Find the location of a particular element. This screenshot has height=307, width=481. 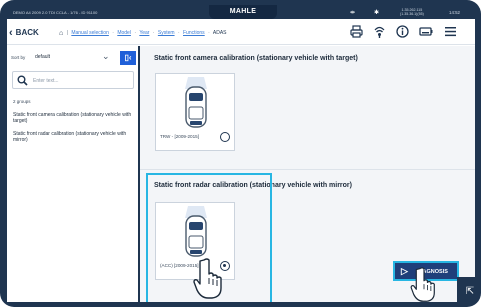

car-top-view-icon is located at coordinates (196, 102).